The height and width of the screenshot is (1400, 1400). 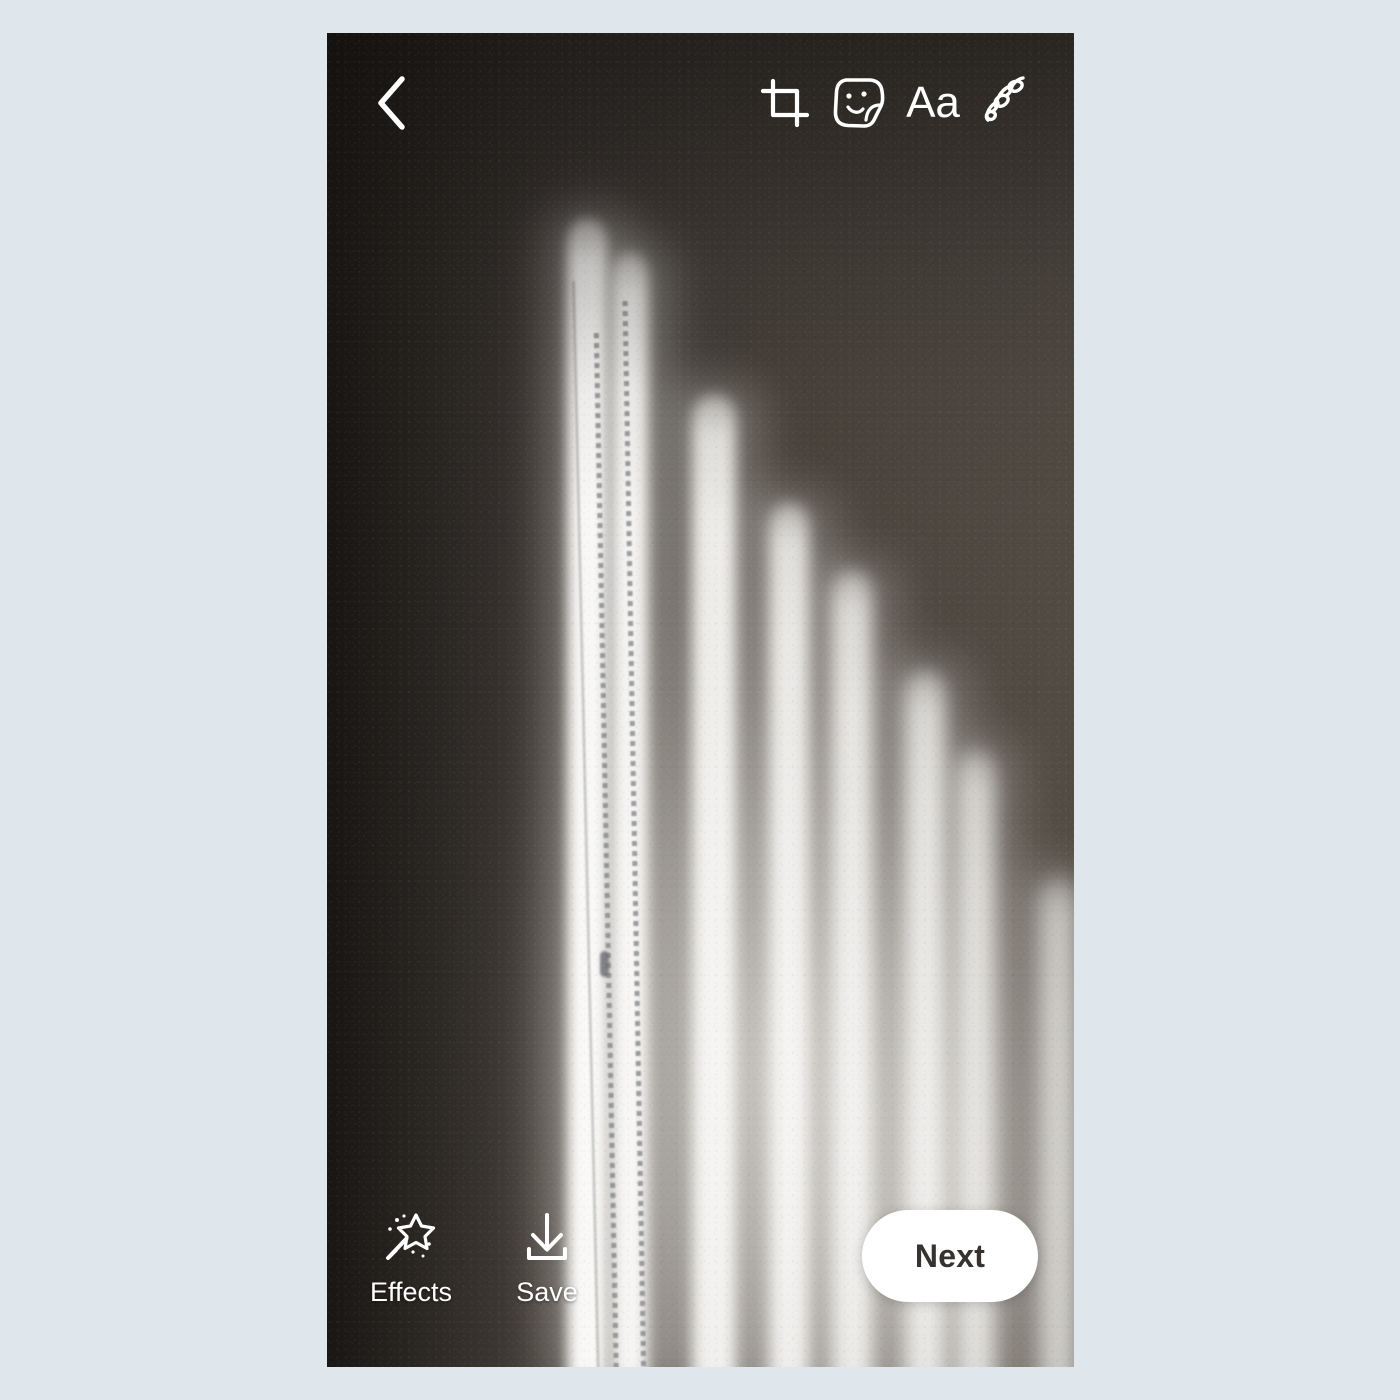 What do you see at coordinates (411, 1236) in the screenshot?
I see `magic-wand-icon` at bounding box center [411, 1236].